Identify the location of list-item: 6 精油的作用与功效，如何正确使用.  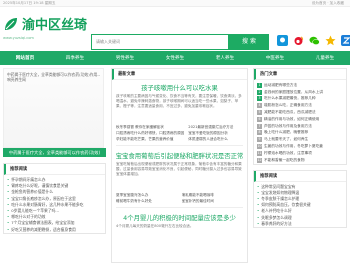
(300, 119).